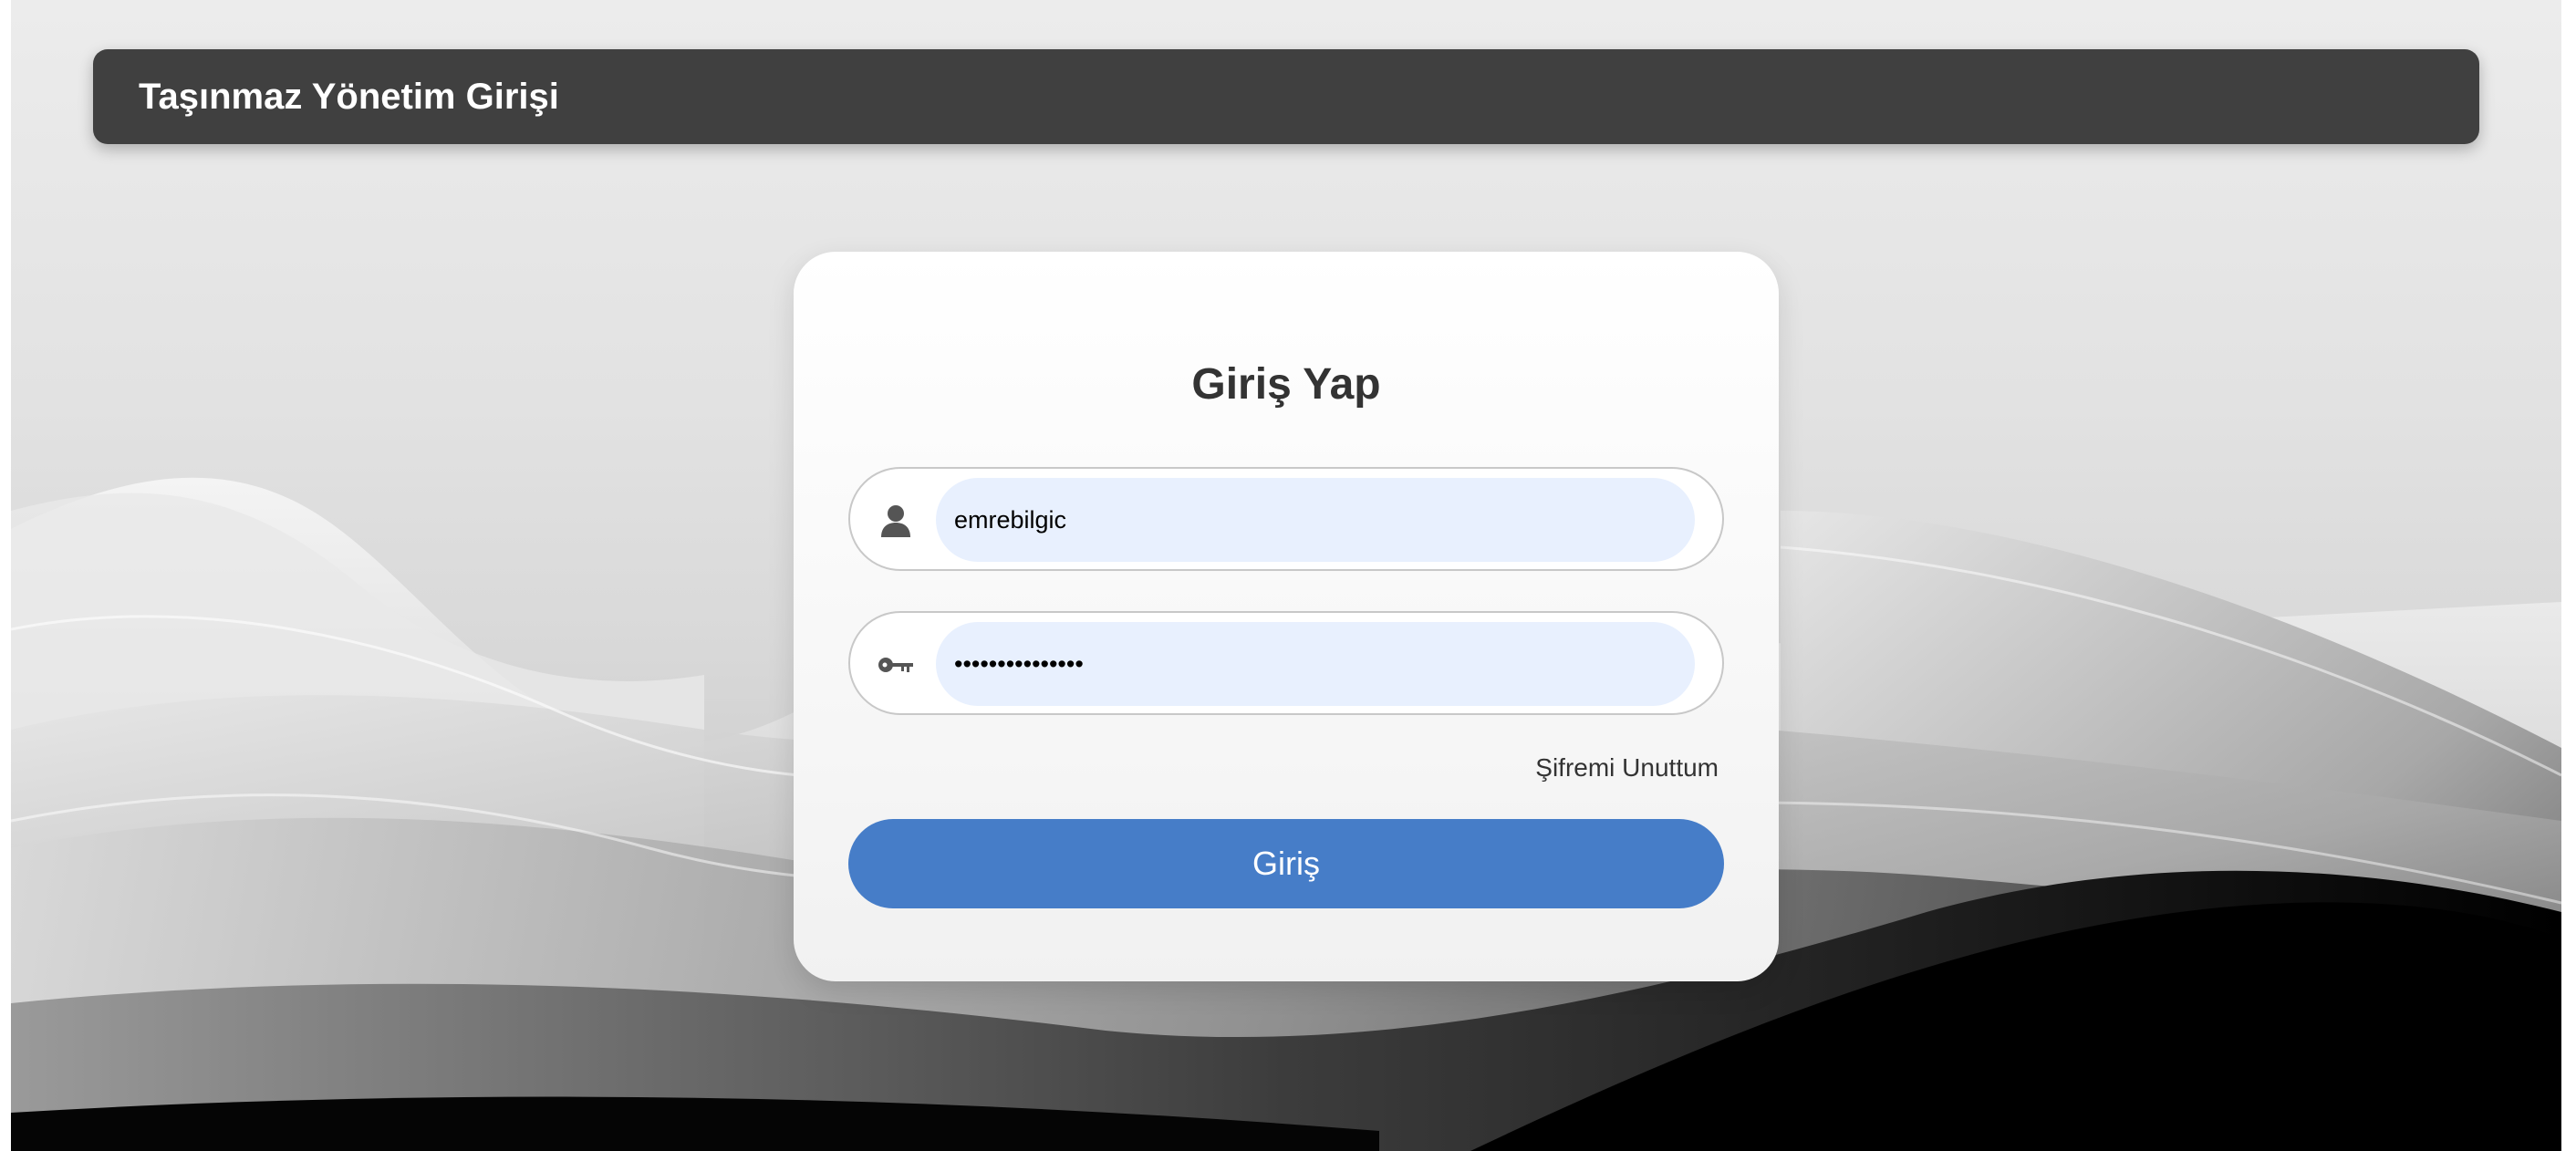 Image resolution: width=2576 pixels, height=1151 pixels. I want to click on user-icon, so click(895, 521).